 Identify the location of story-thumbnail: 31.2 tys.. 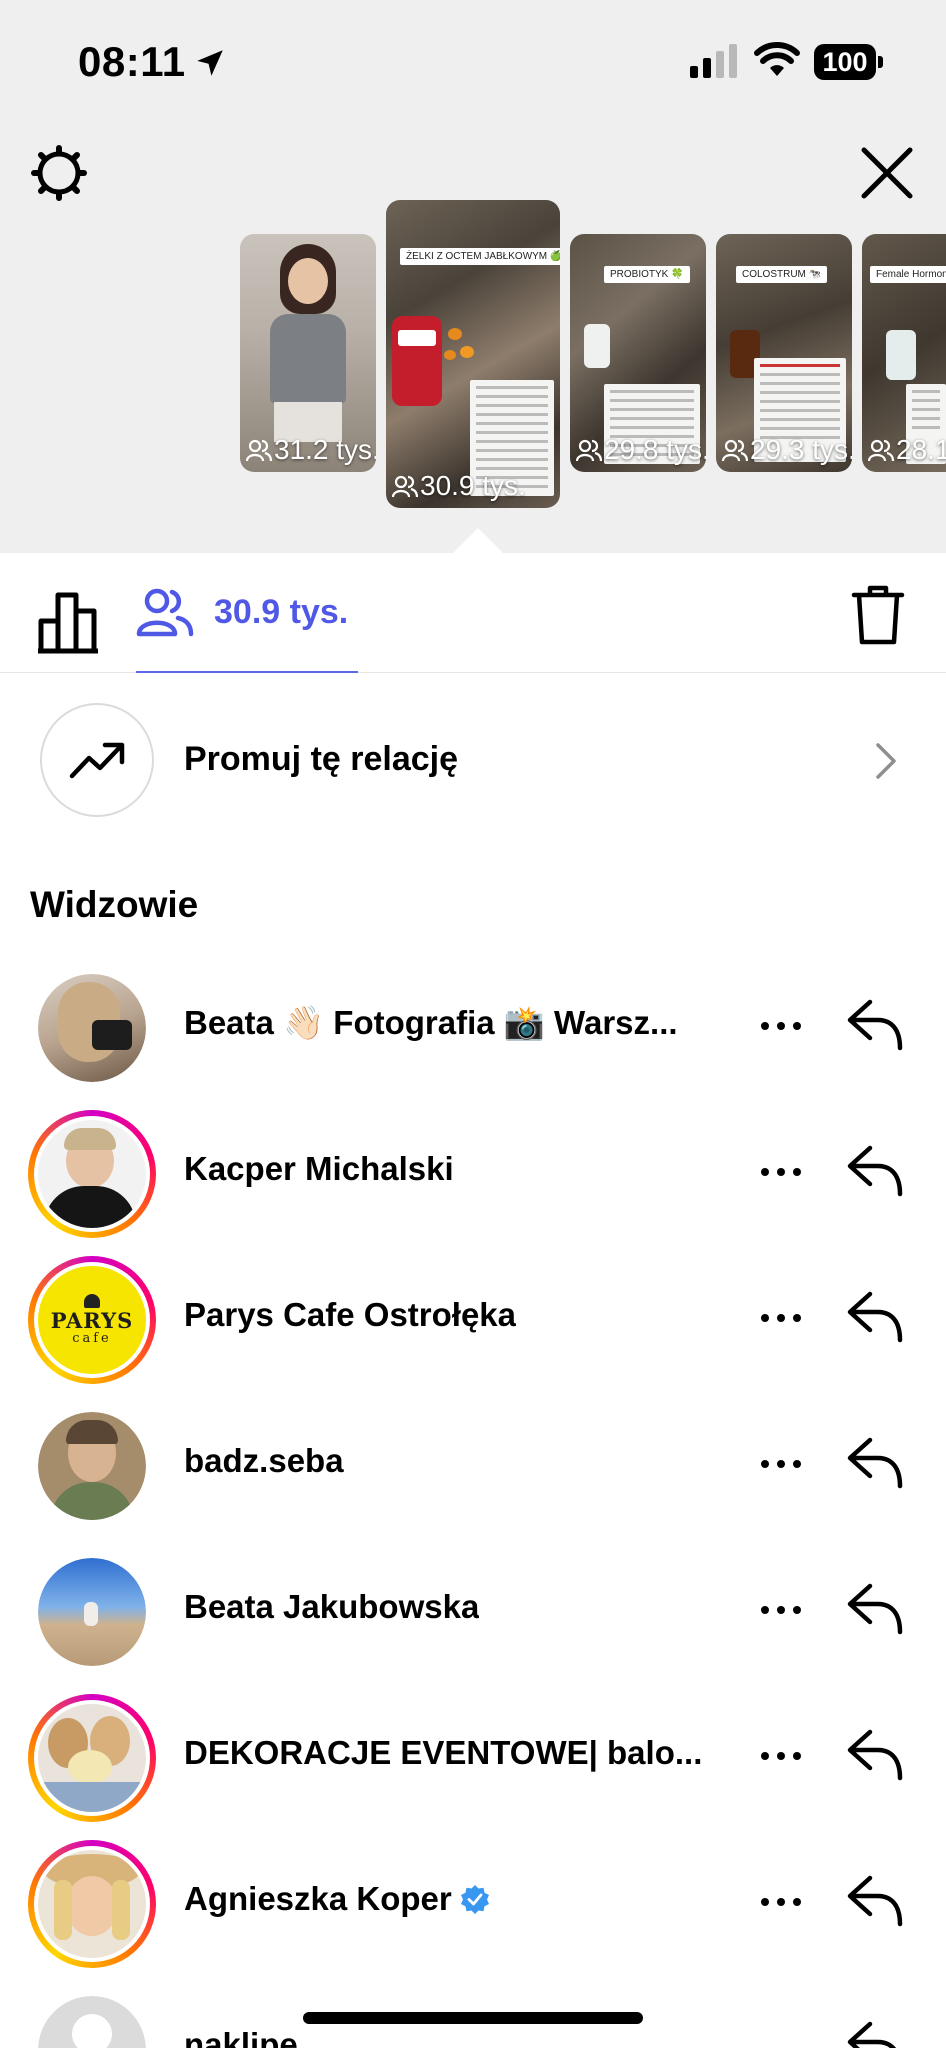
(308, 353).